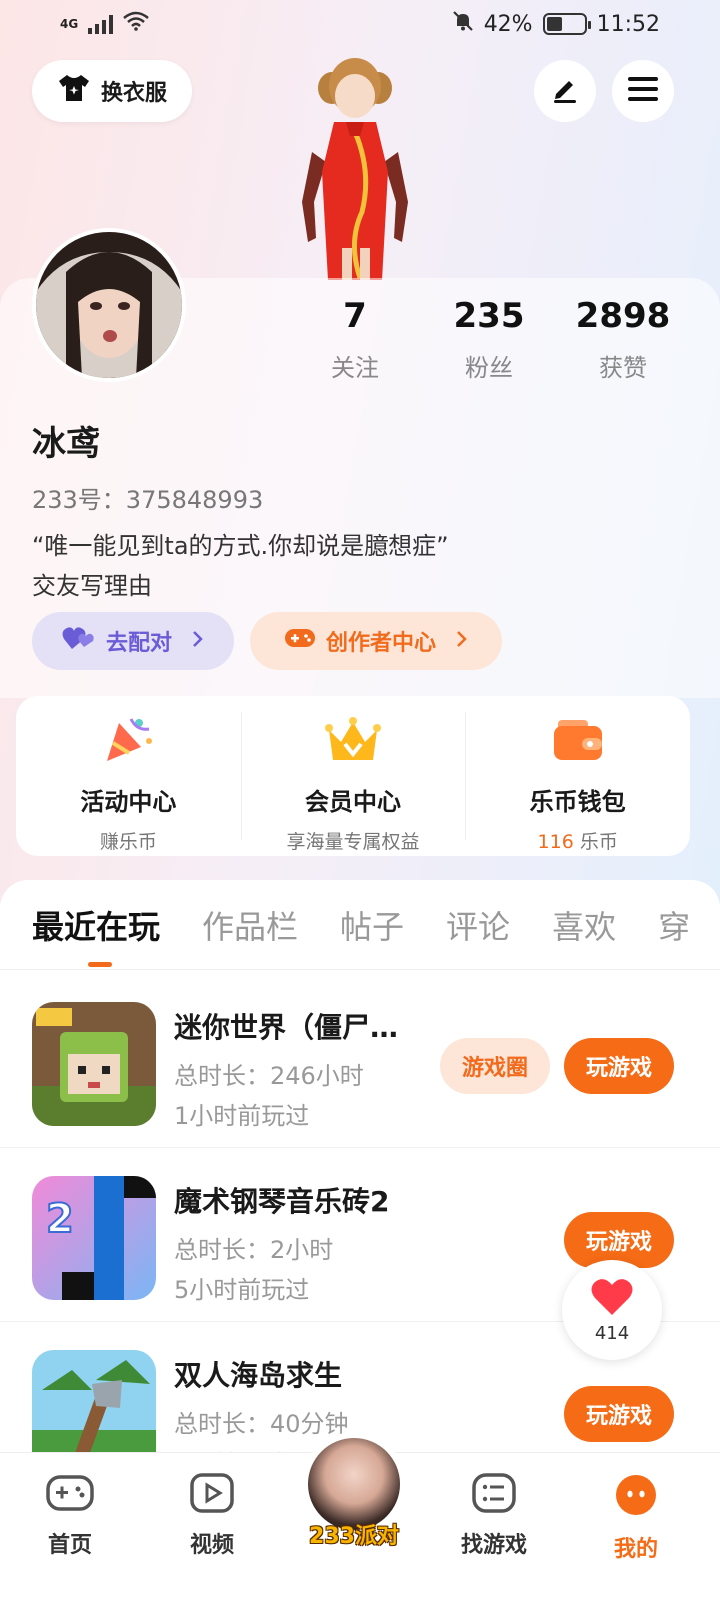 This screenshot has width=720, height=1600. What do you see at coordinates (211, 1545) in the screenshot?
I see `nav-video-label: 视频` at bounding box center [211, 1545].